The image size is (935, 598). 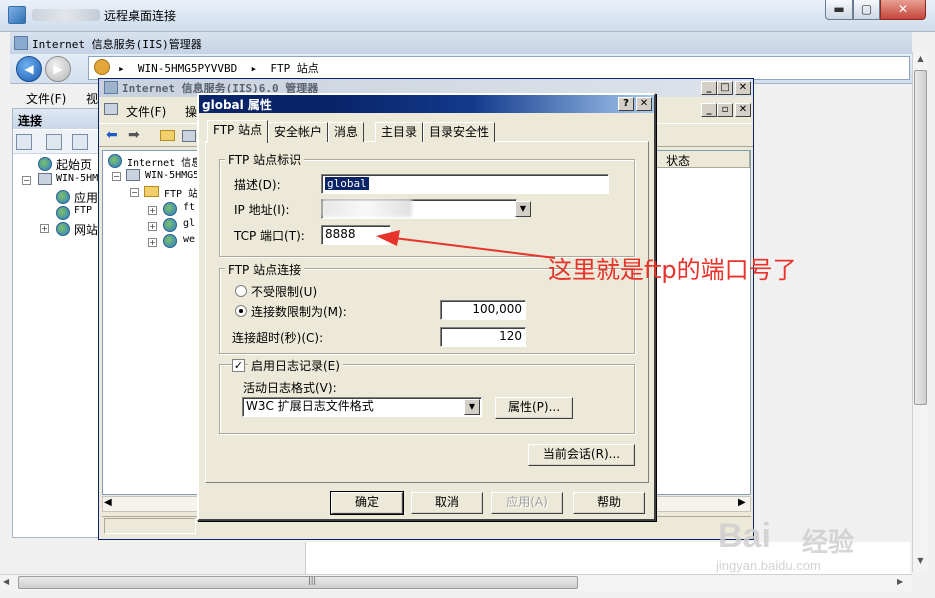 I want to click on timeout-label: 连接超时(秒)(C):, so click(x=278, y=338).